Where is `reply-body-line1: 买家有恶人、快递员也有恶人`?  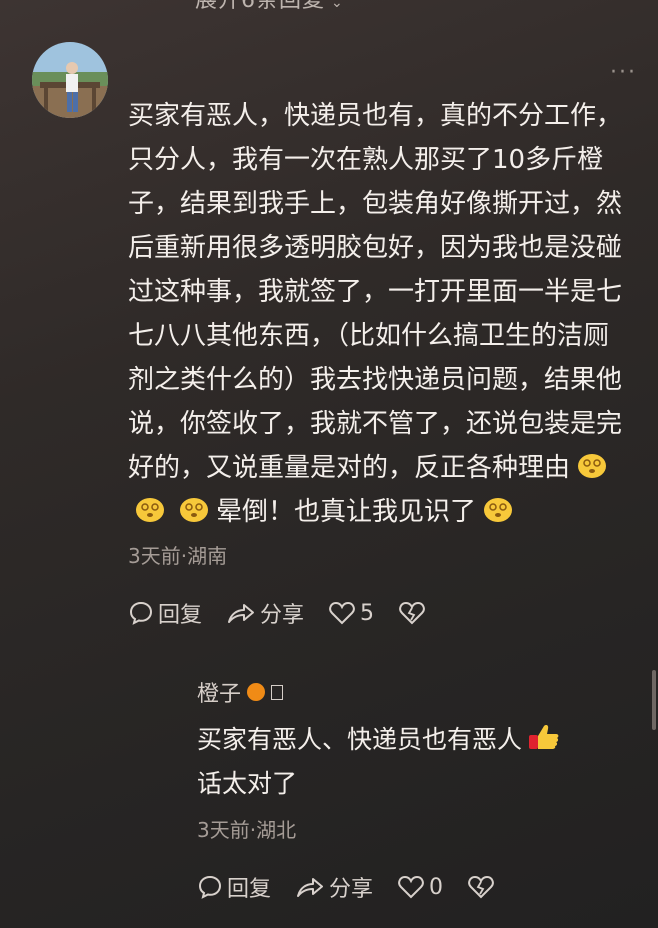 reply-body-line1: 买家有恶人、快递员也有恶人 is located at coordinates (360, 739).